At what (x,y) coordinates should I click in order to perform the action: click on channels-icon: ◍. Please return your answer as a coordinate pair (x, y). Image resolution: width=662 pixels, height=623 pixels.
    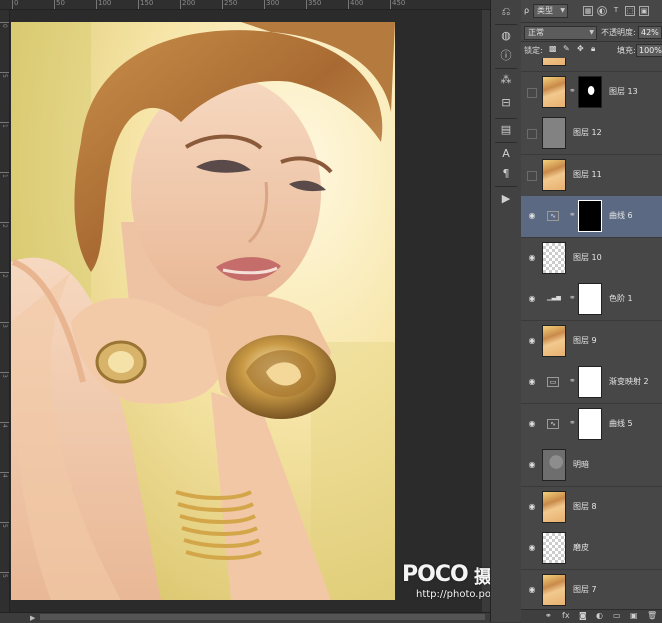
    Looking at the image, I should click on (506, 36).